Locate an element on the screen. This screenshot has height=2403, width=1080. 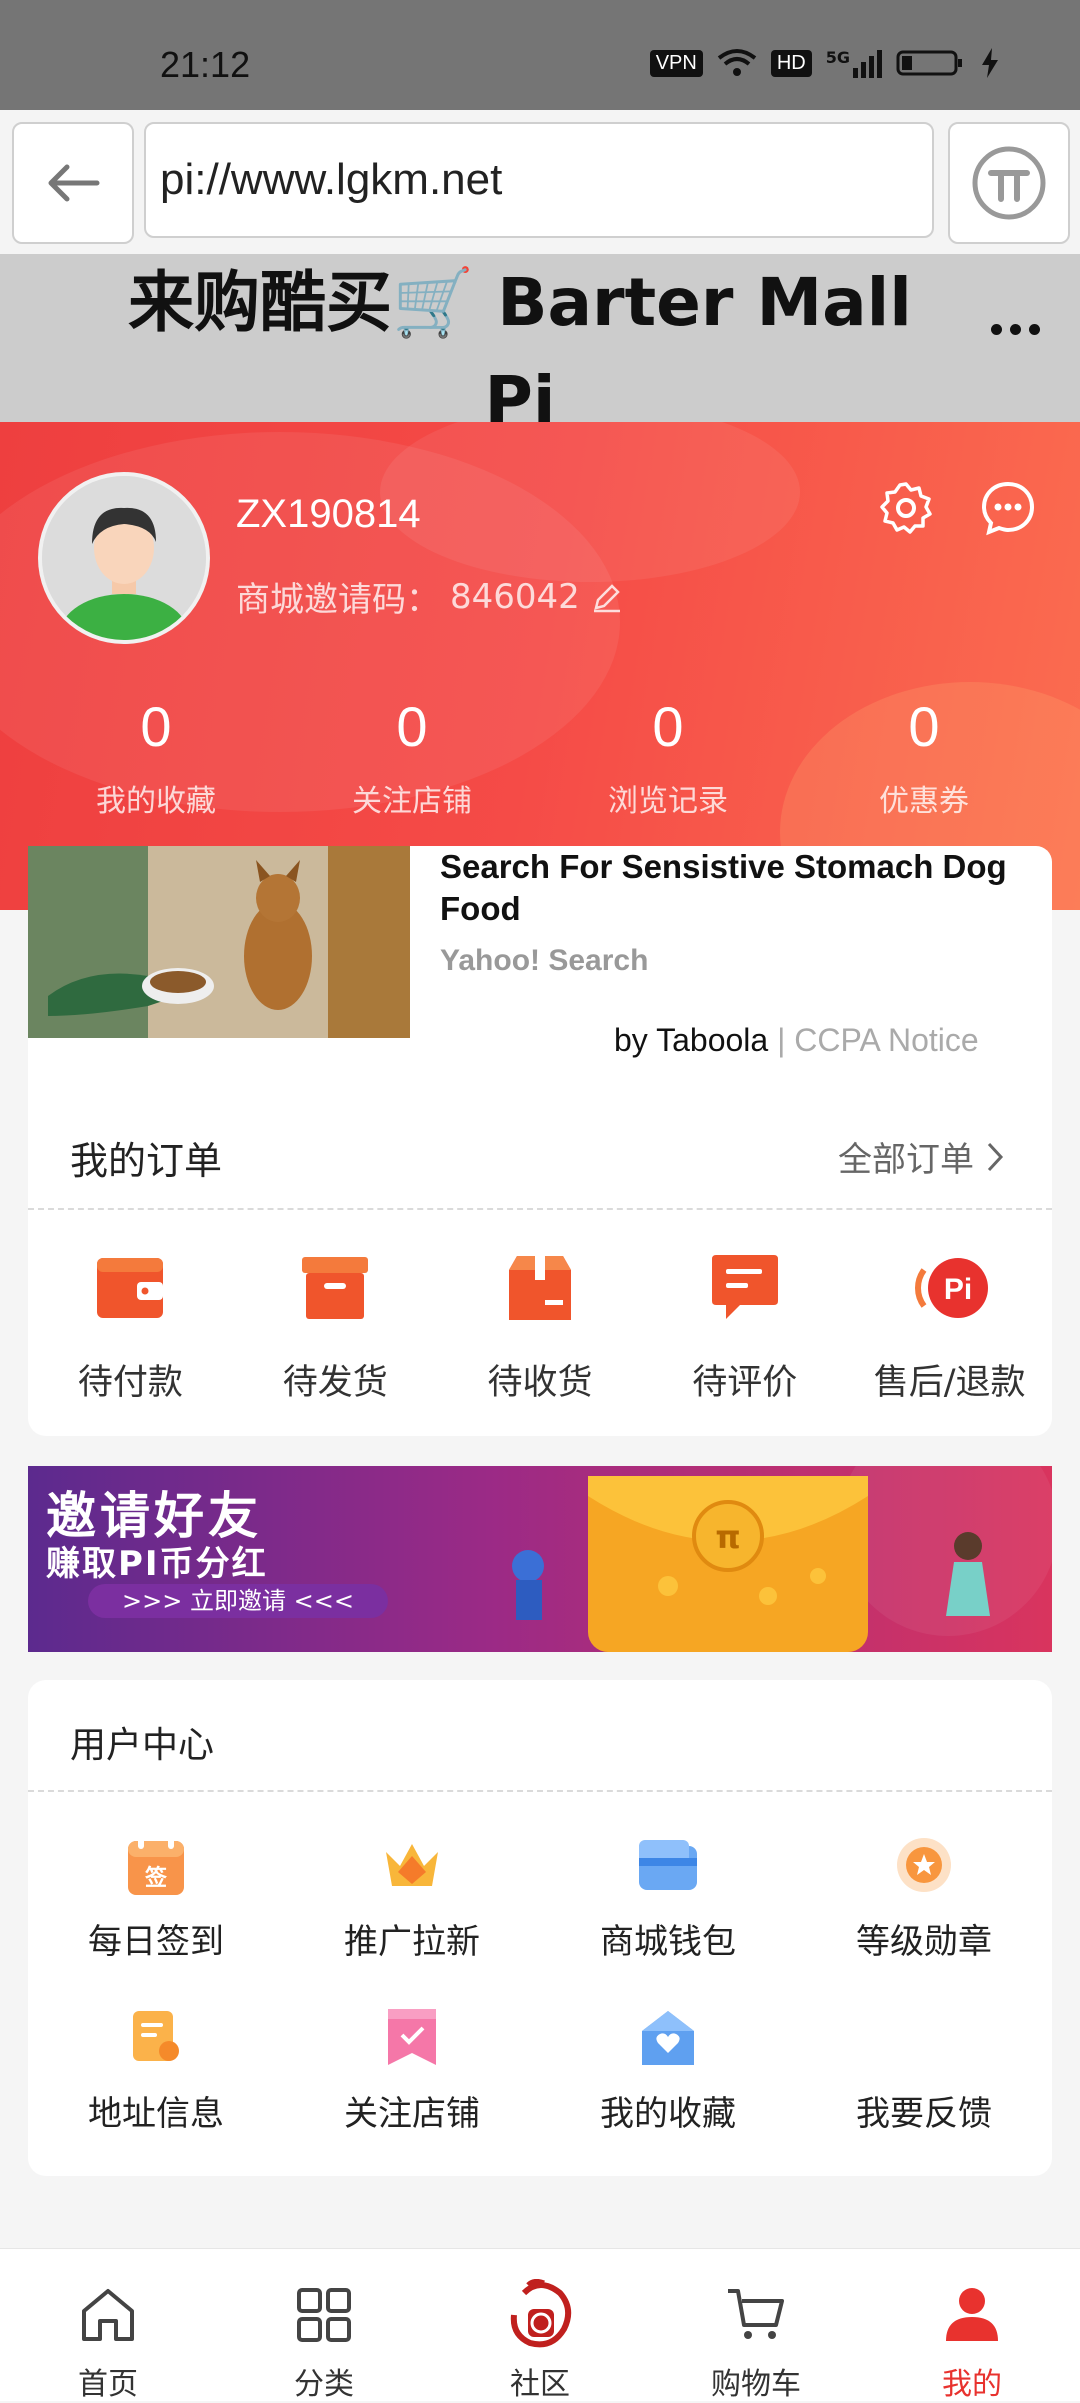
category-grid-icon is located at coordinates (324, 2315).